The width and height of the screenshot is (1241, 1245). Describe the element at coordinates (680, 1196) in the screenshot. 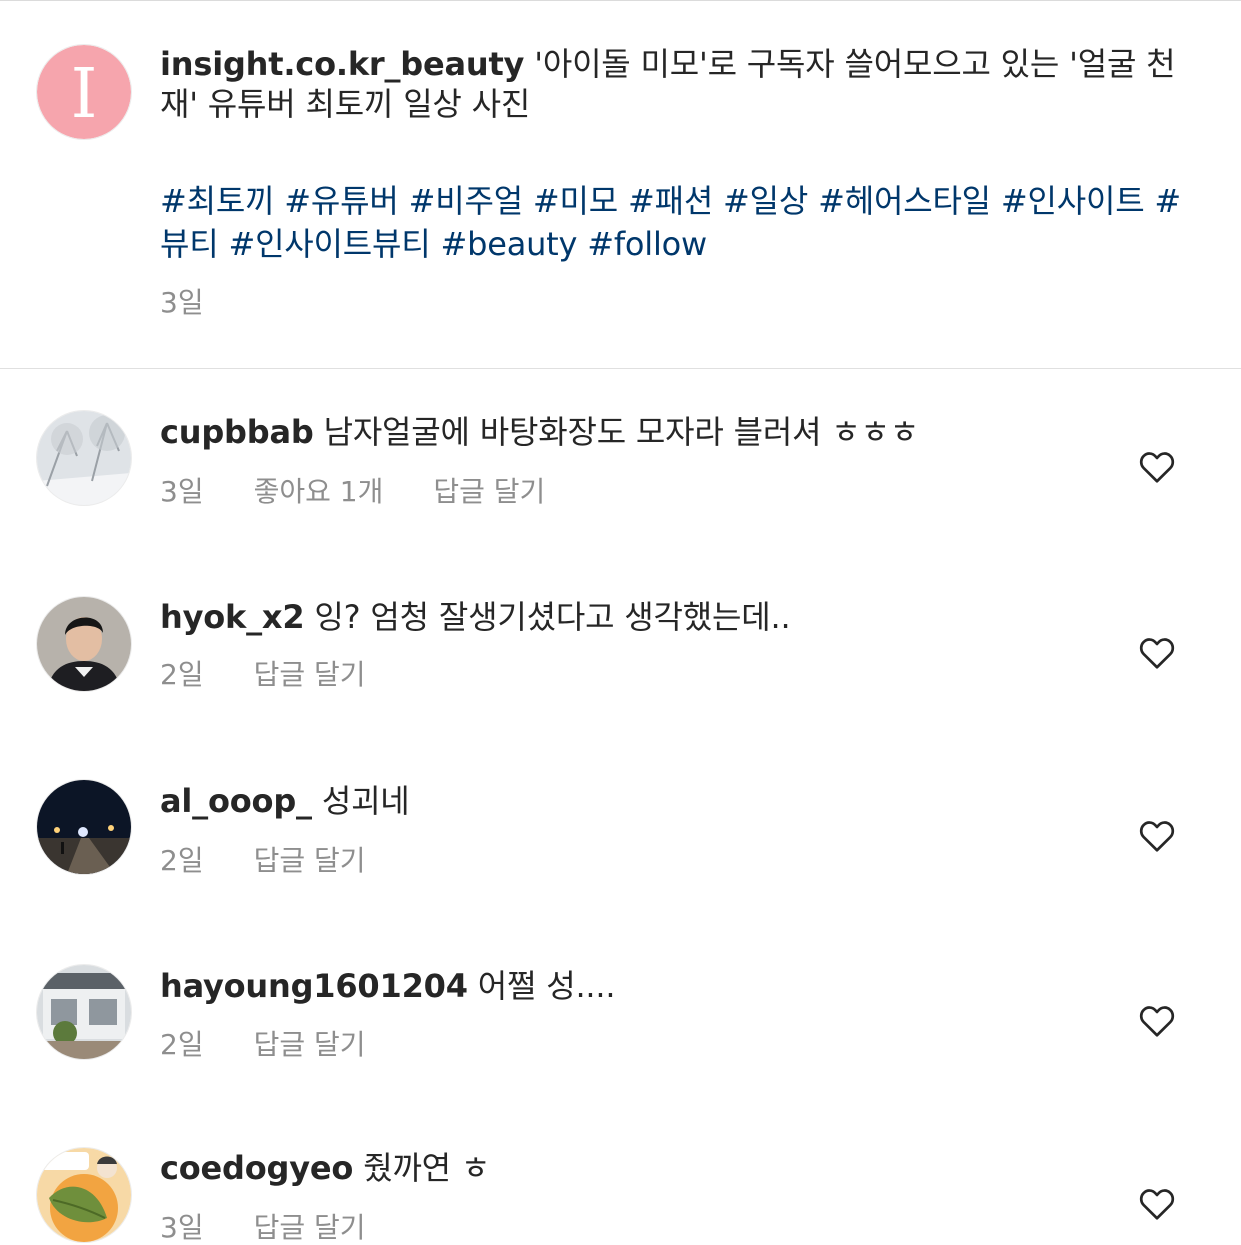

I see `comment-coedogyeo: coedogyeo 줬까연 ㅎ 3일 답글 달기` at that location.